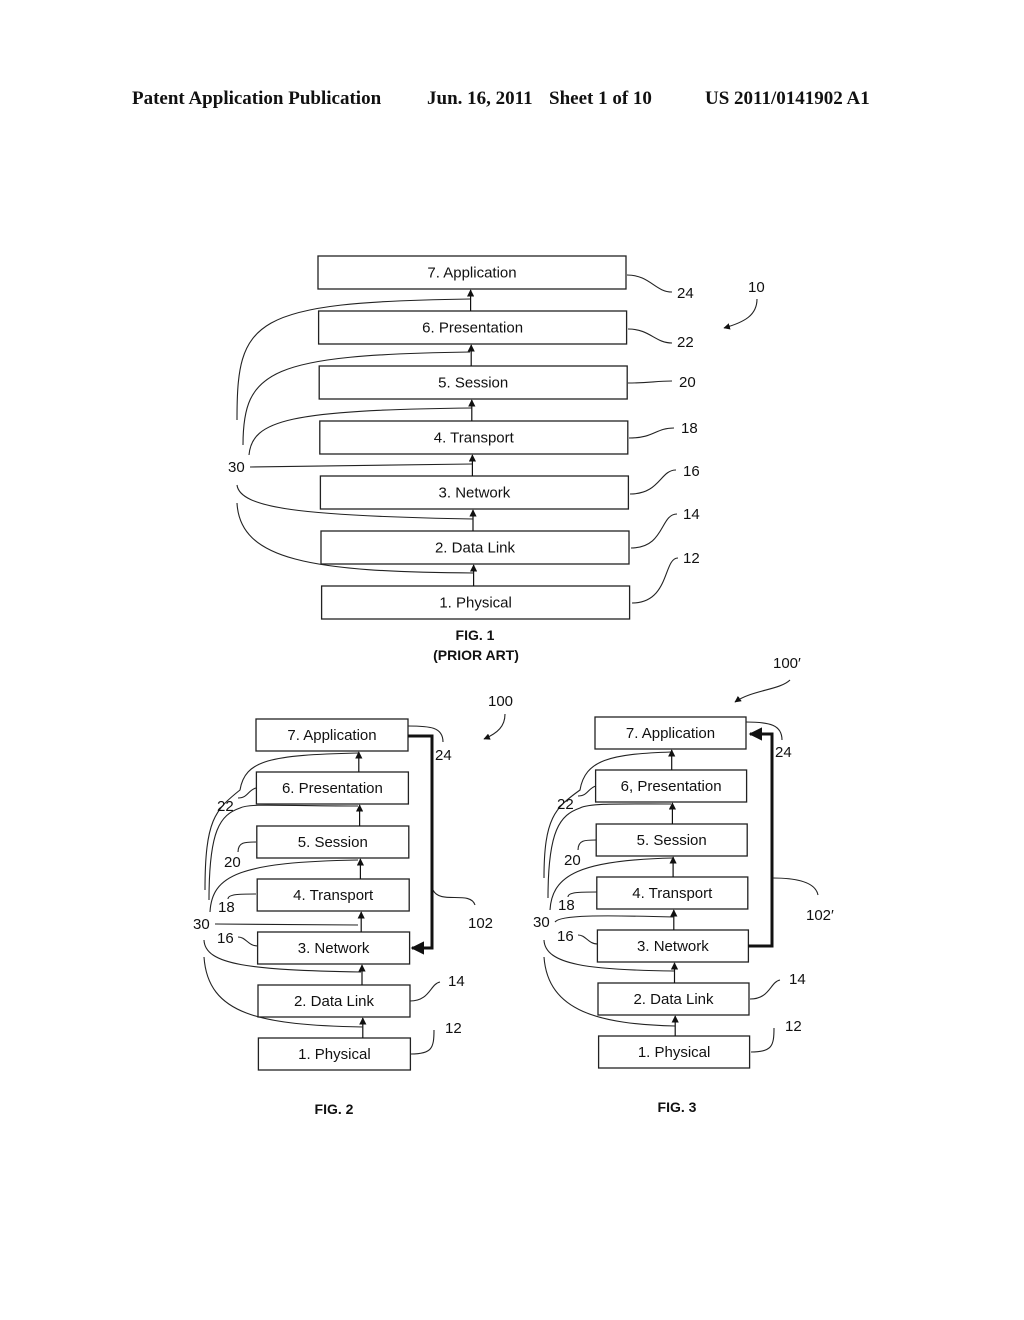 This screenshot has width=1024, height=1320. I want to click on fig2-ref-number: 100, so click(500, 701).